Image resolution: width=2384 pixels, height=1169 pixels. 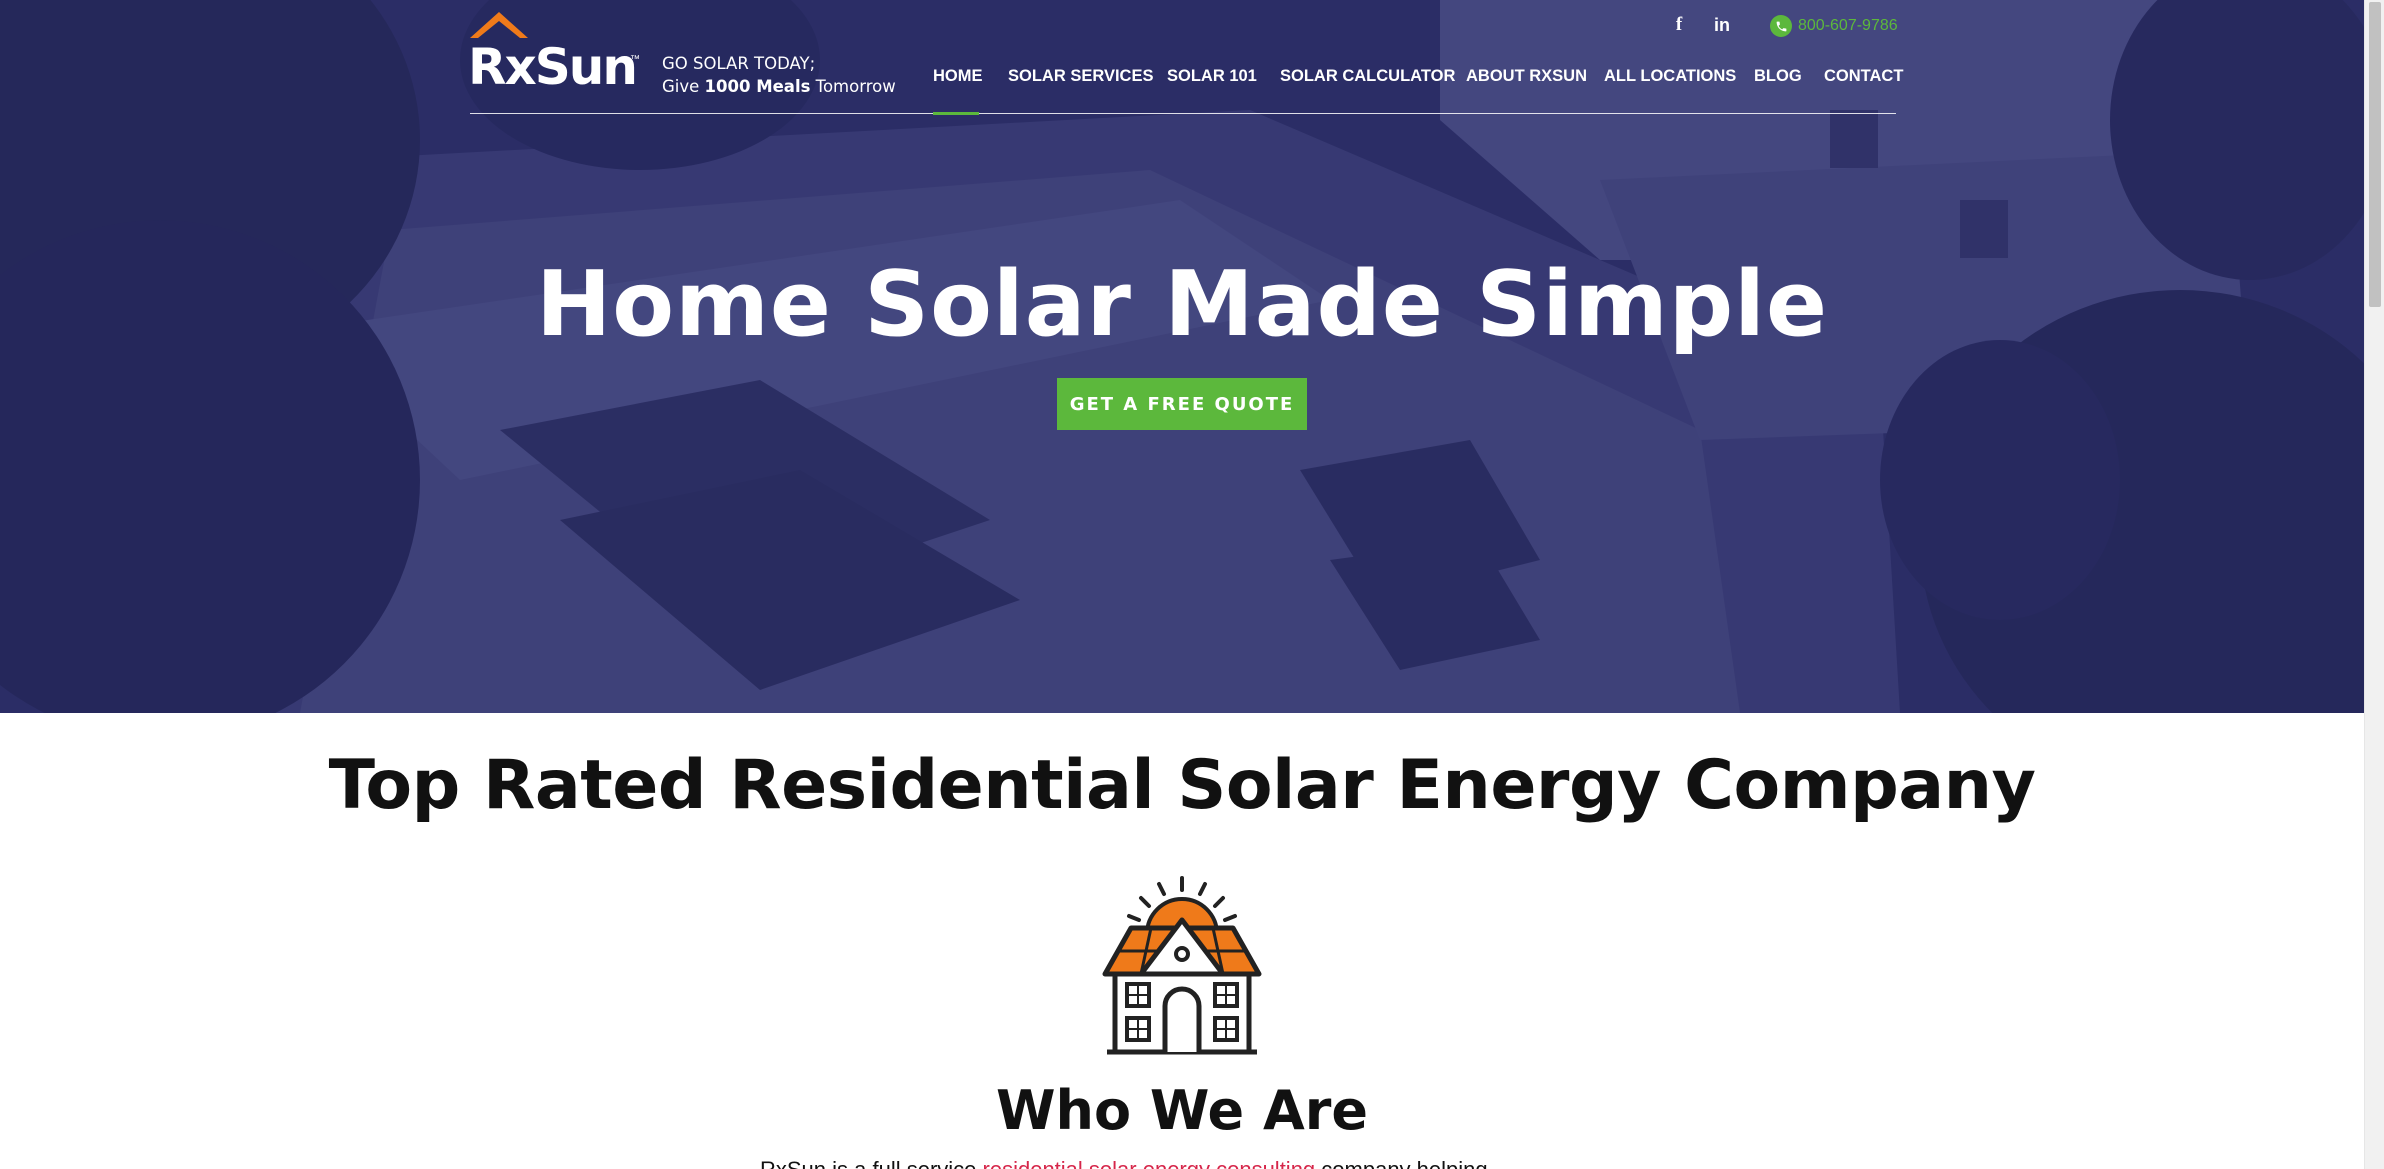 I want to click on nav-item-solar-calculator: SOLAR CALCULATOR, so click(x=1367, y=76).